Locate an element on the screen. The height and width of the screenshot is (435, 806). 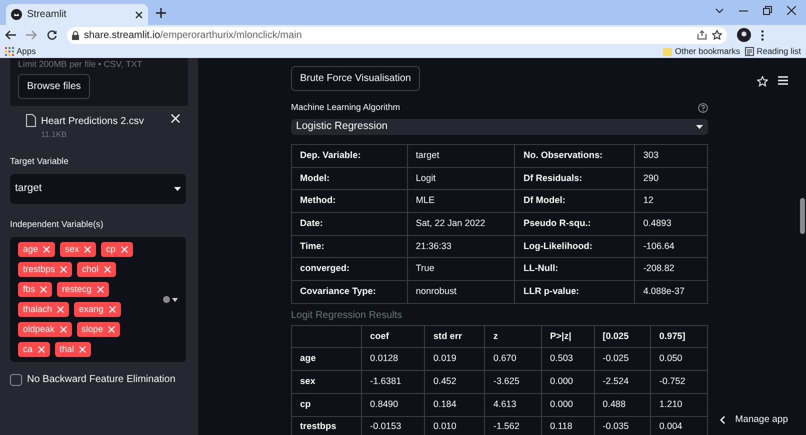
share-icon is located at coordinates (702, 35).